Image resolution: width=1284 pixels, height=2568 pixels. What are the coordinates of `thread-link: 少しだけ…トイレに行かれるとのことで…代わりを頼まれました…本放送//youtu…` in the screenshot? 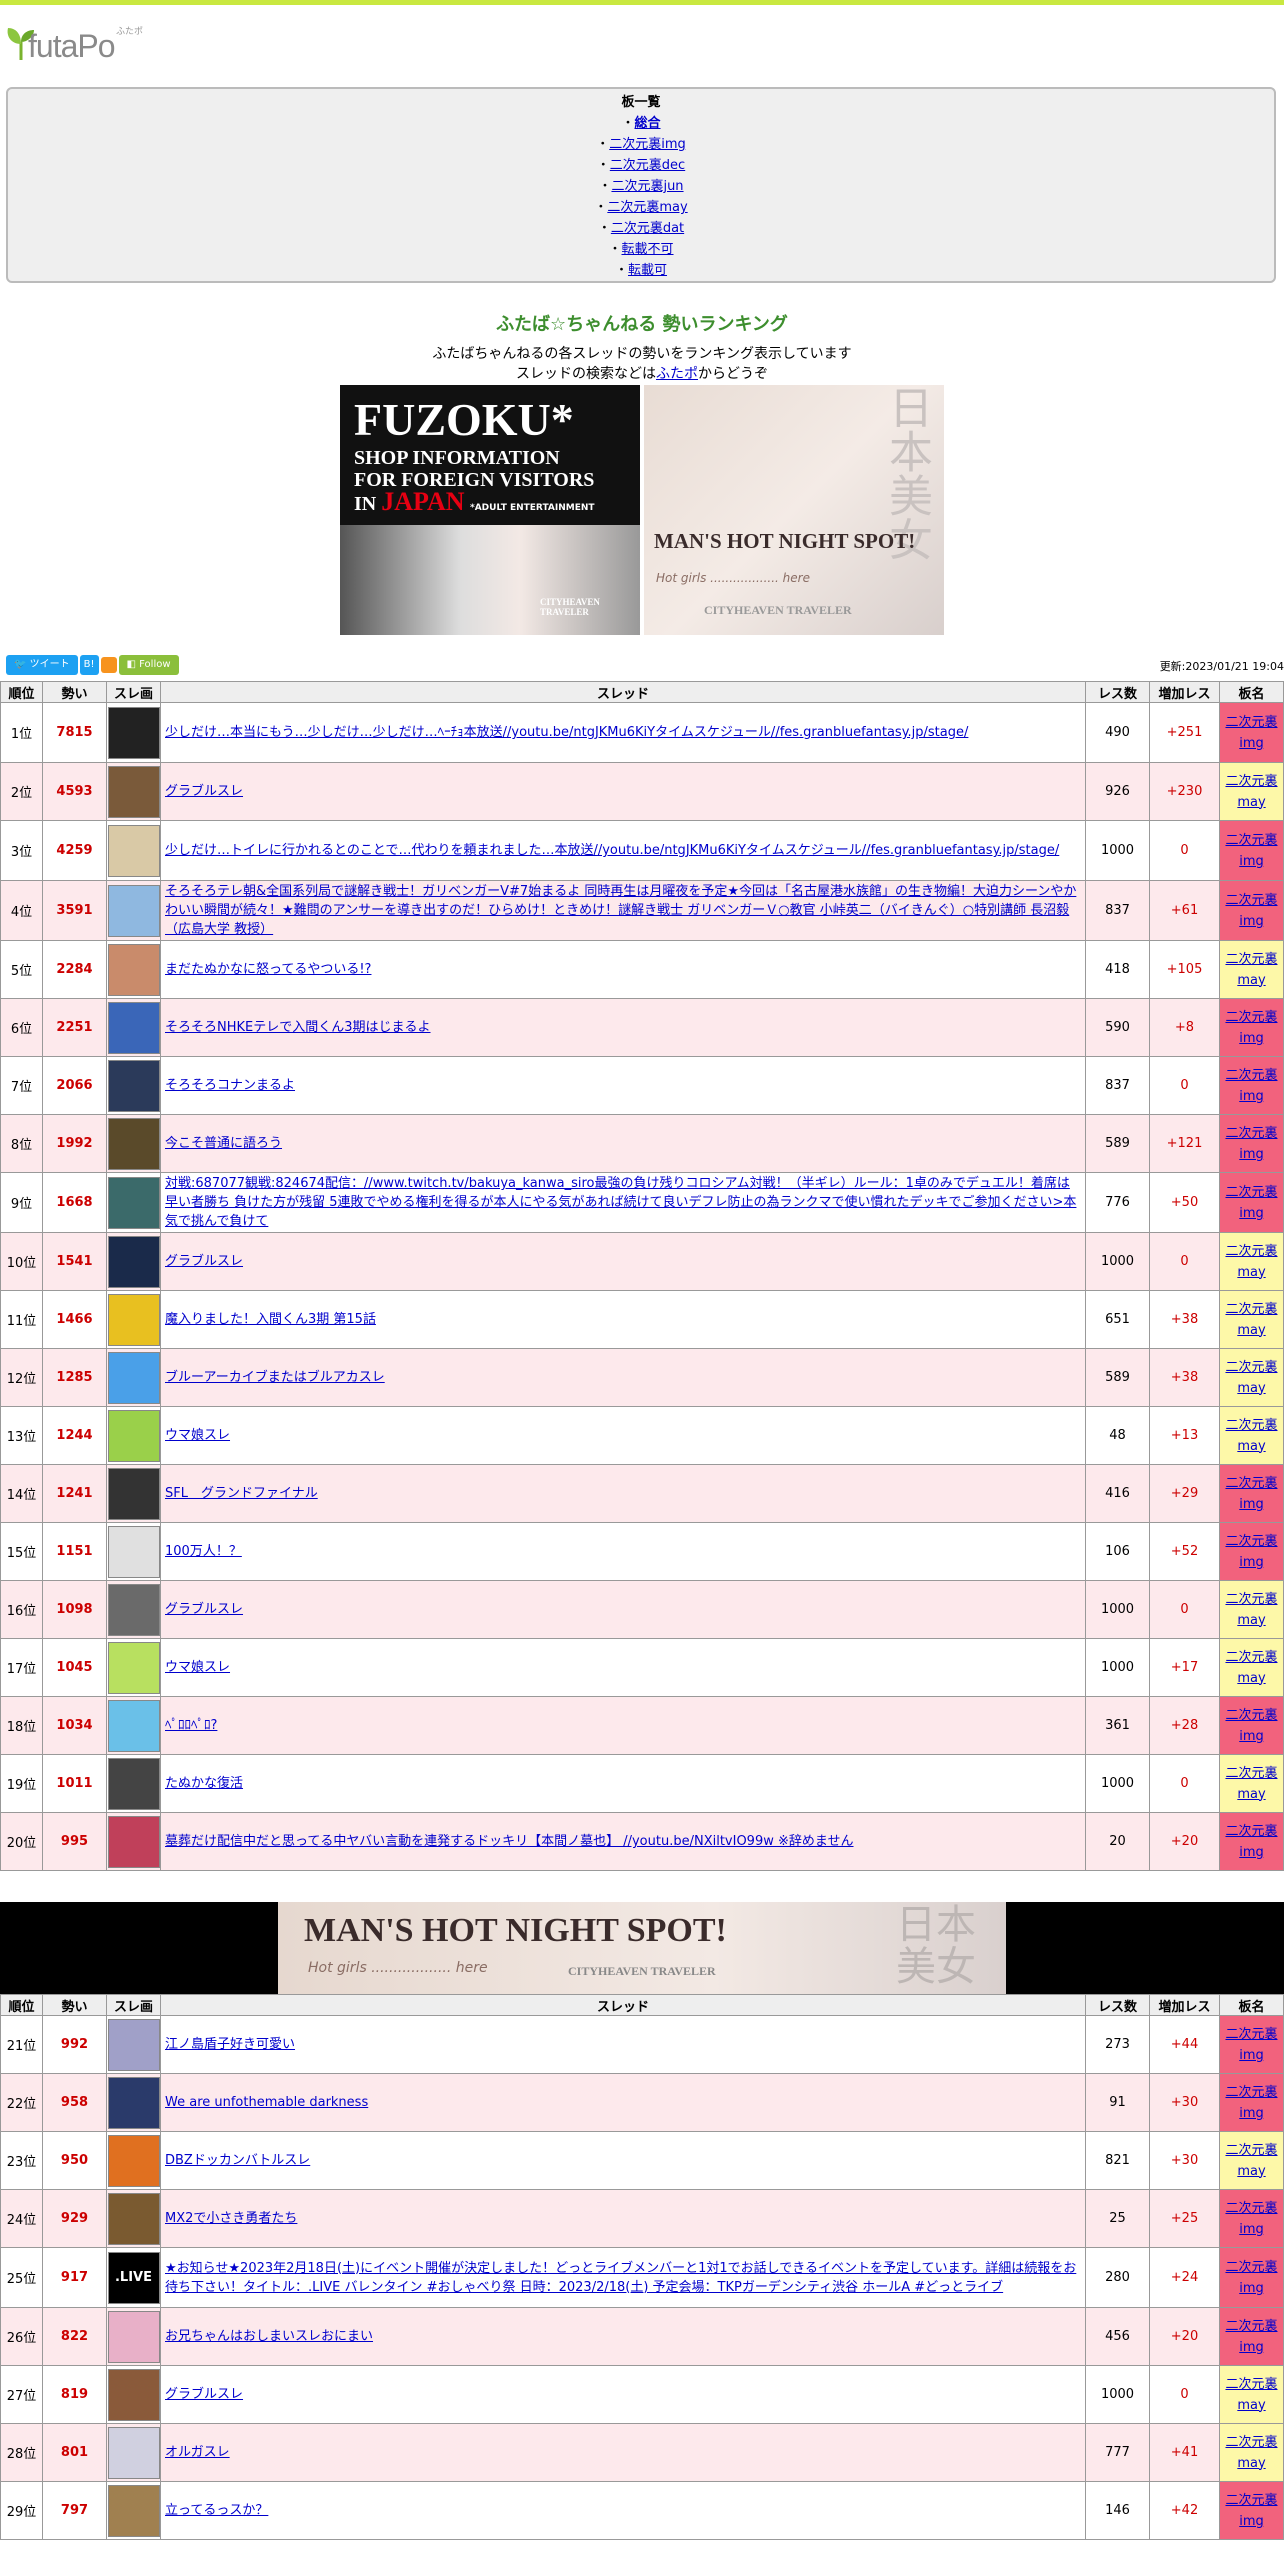 It's located at (612, 850).